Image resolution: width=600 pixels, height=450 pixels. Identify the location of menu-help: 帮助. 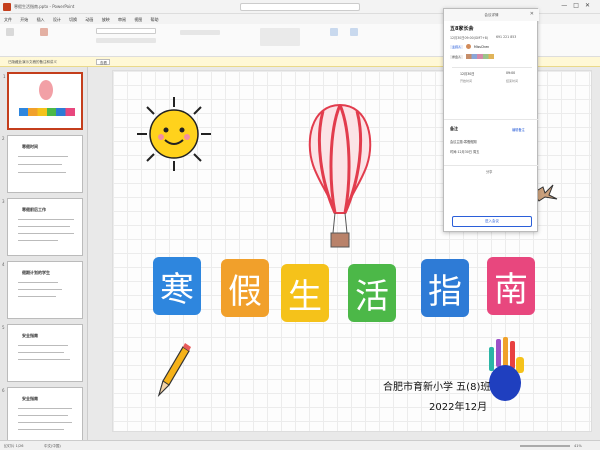
(155, 20).